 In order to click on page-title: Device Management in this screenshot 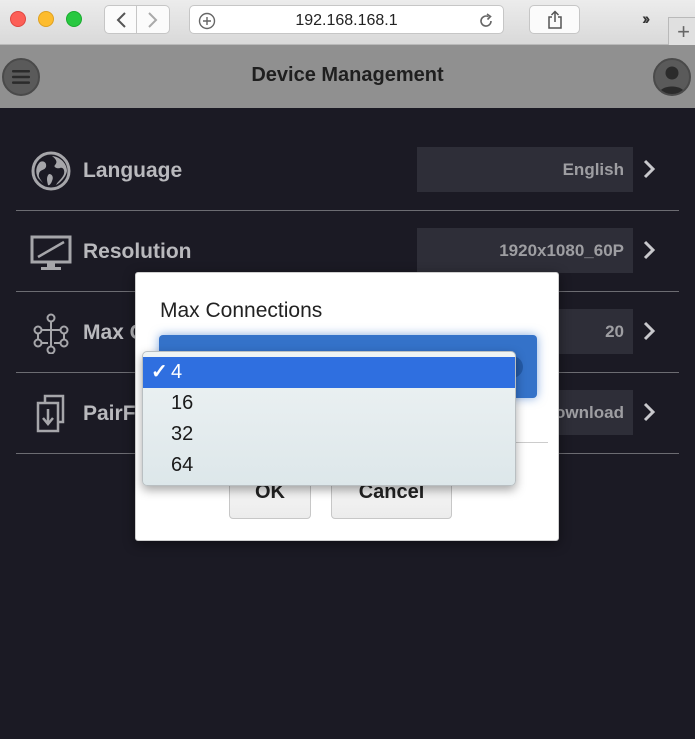, I will do `click(347, 75)`.